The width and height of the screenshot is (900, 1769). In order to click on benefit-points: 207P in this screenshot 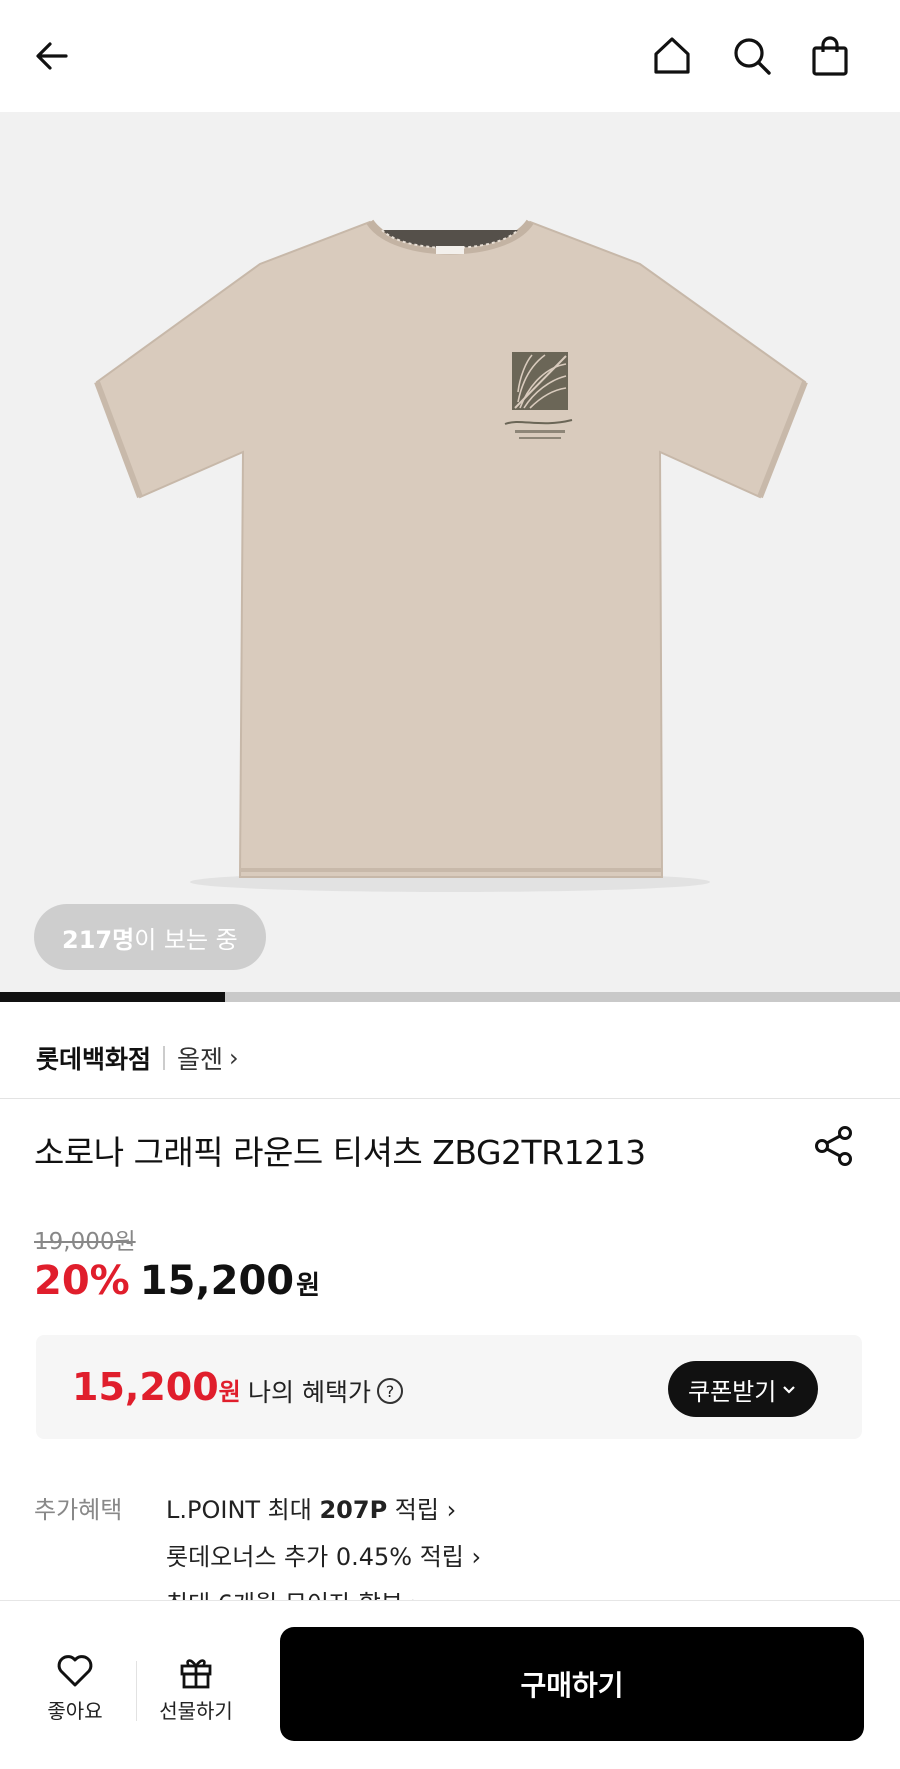, I will do `click(353, 1510)`.